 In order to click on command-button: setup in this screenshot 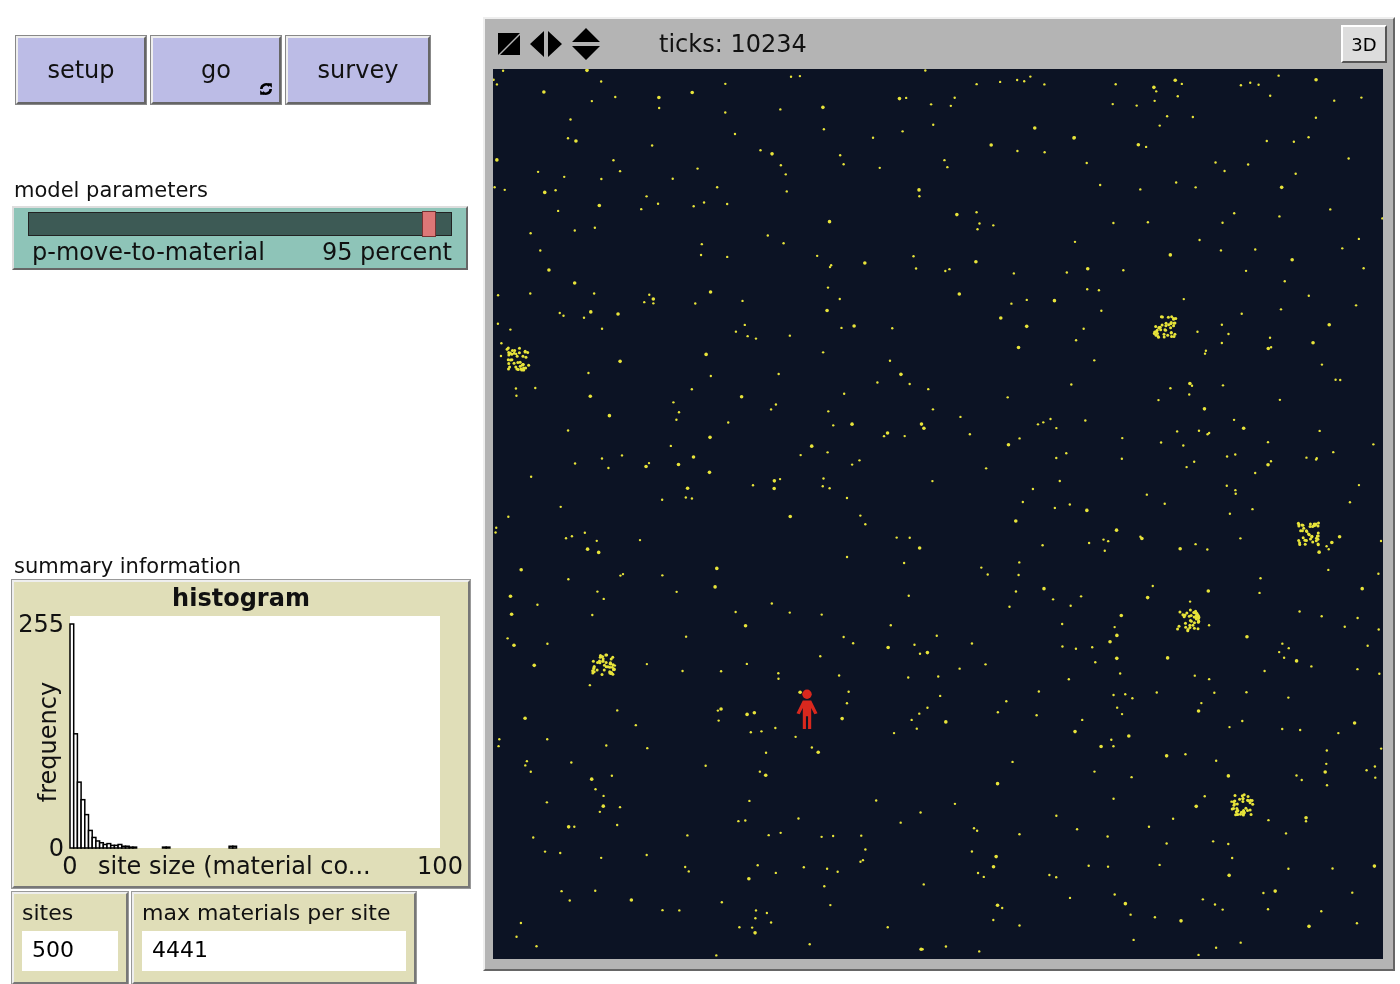, I will do `click(81, 70)`.